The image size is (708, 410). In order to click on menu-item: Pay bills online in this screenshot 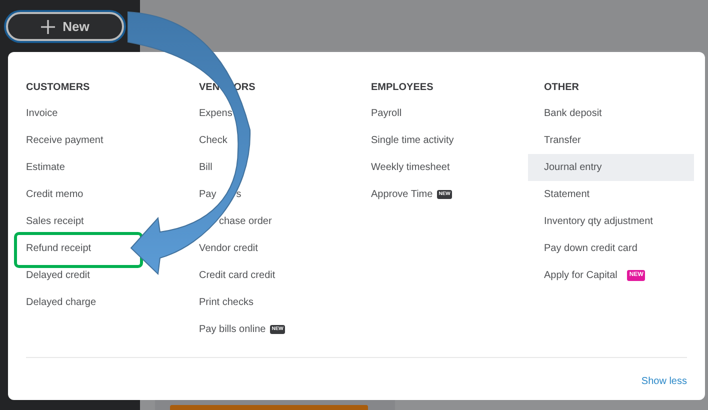, I will do `click(232, 329)`.